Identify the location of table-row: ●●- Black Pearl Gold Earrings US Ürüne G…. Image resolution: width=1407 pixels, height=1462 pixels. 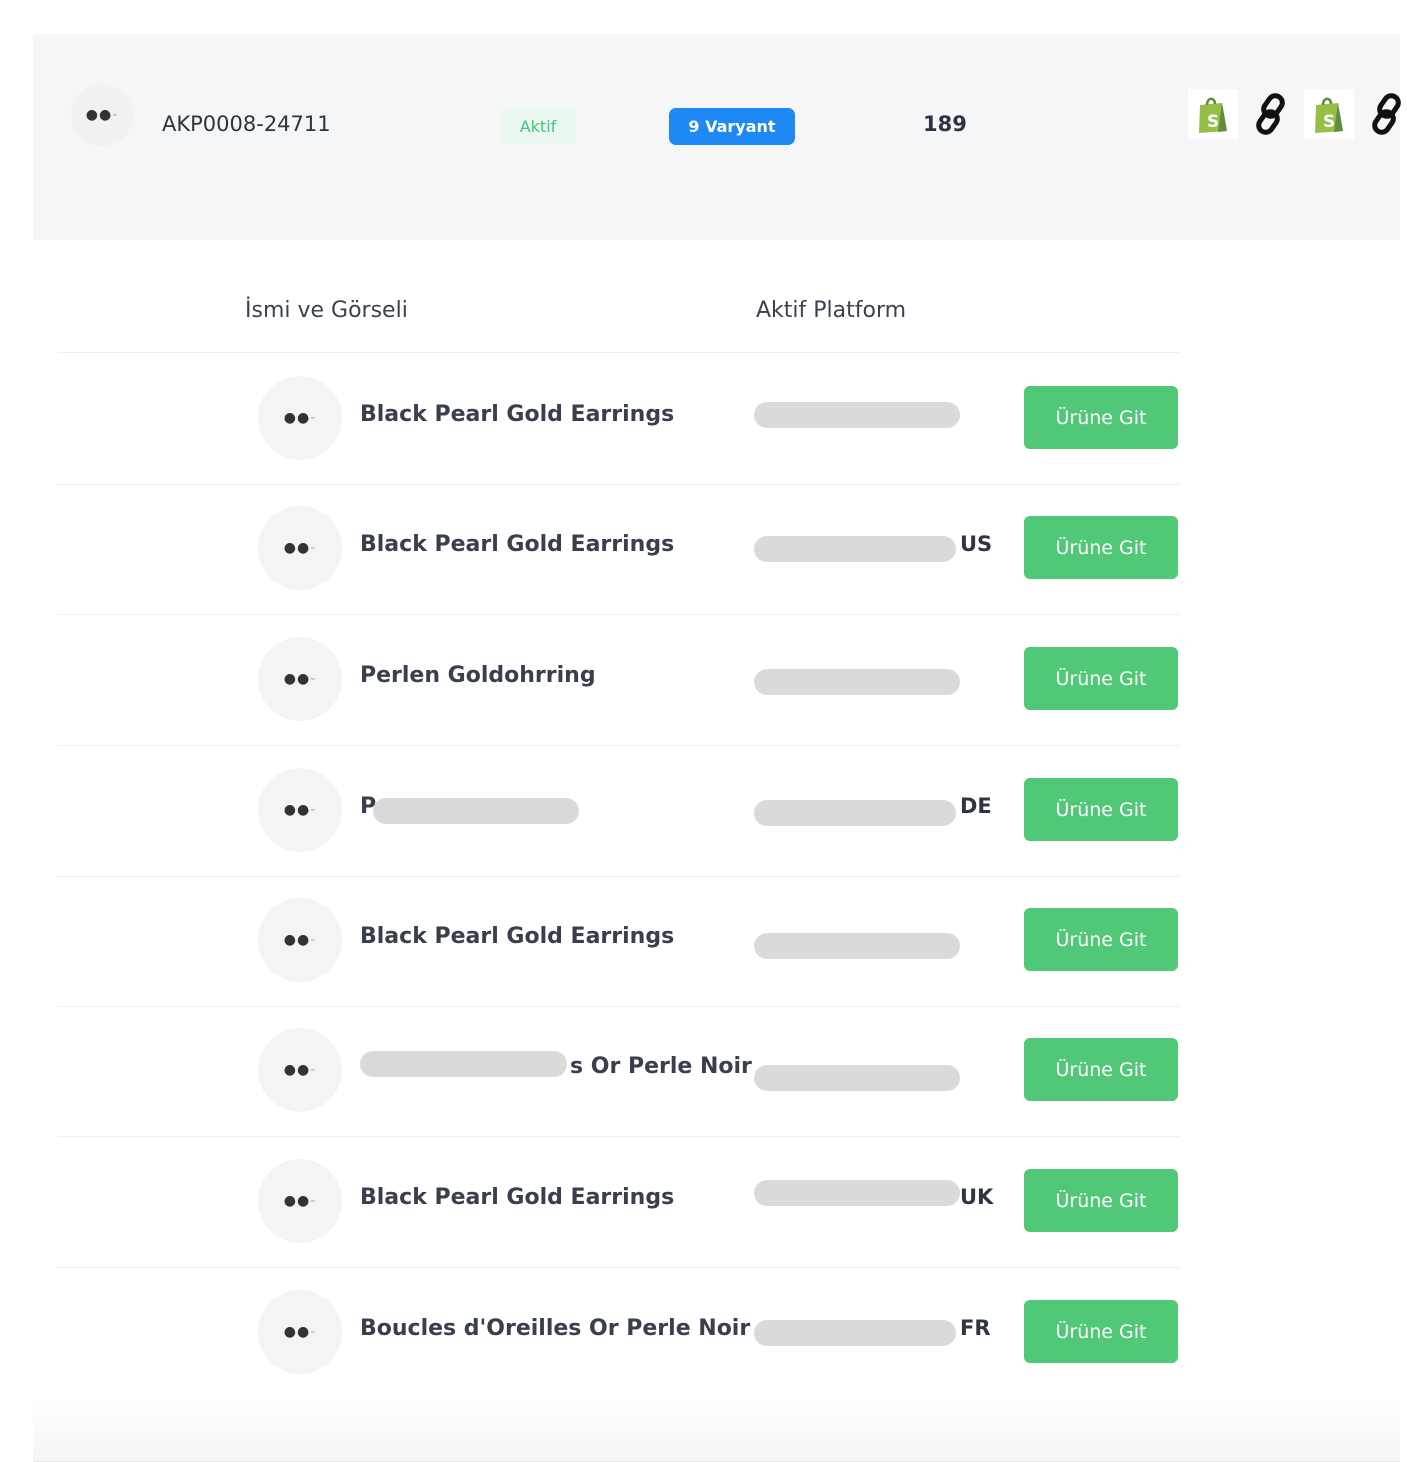
(619, 549).